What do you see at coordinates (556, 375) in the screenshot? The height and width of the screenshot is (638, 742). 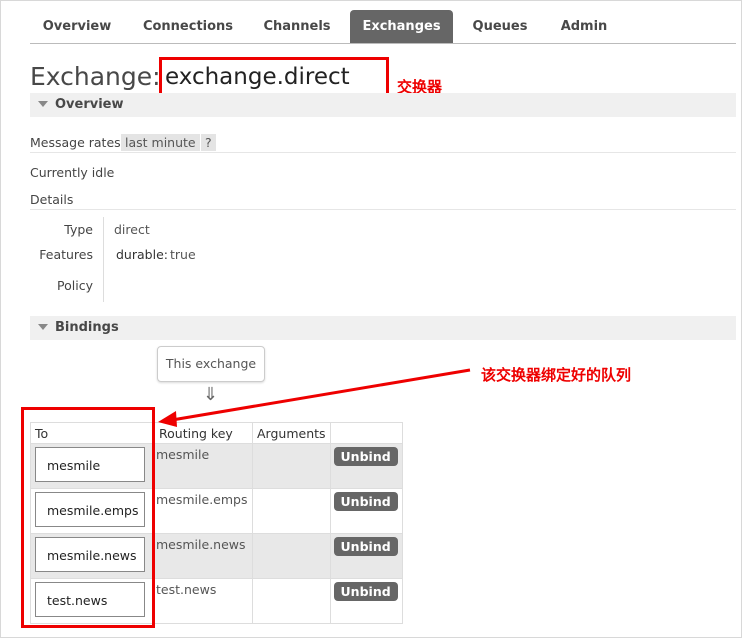 I see `annotation-bindings: 该交换器绑定好的队列` at bounding box center [556, 375].